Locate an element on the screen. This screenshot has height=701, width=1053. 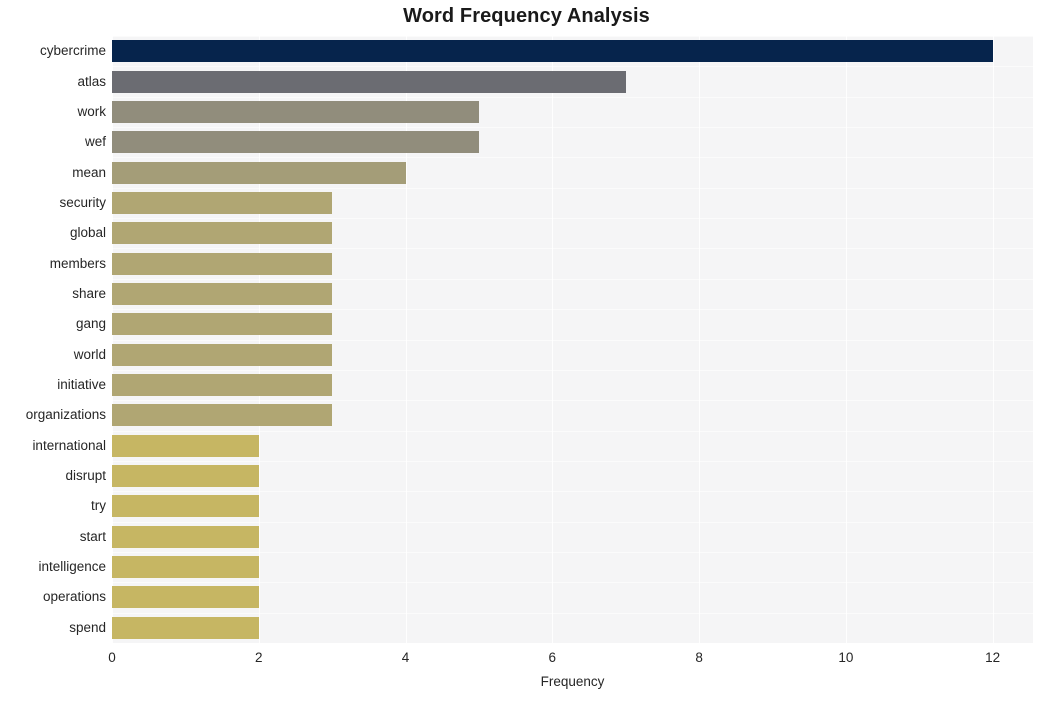
y-tick-label: intelligence is located at coordinates (72, 567).